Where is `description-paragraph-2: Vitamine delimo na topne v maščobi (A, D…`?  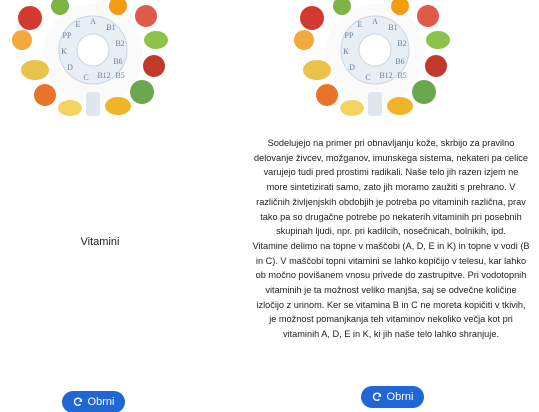
description-paragraph-2: Vitamine delimo na topne v maščobi (A, D… is located at coordinates (391, 290).